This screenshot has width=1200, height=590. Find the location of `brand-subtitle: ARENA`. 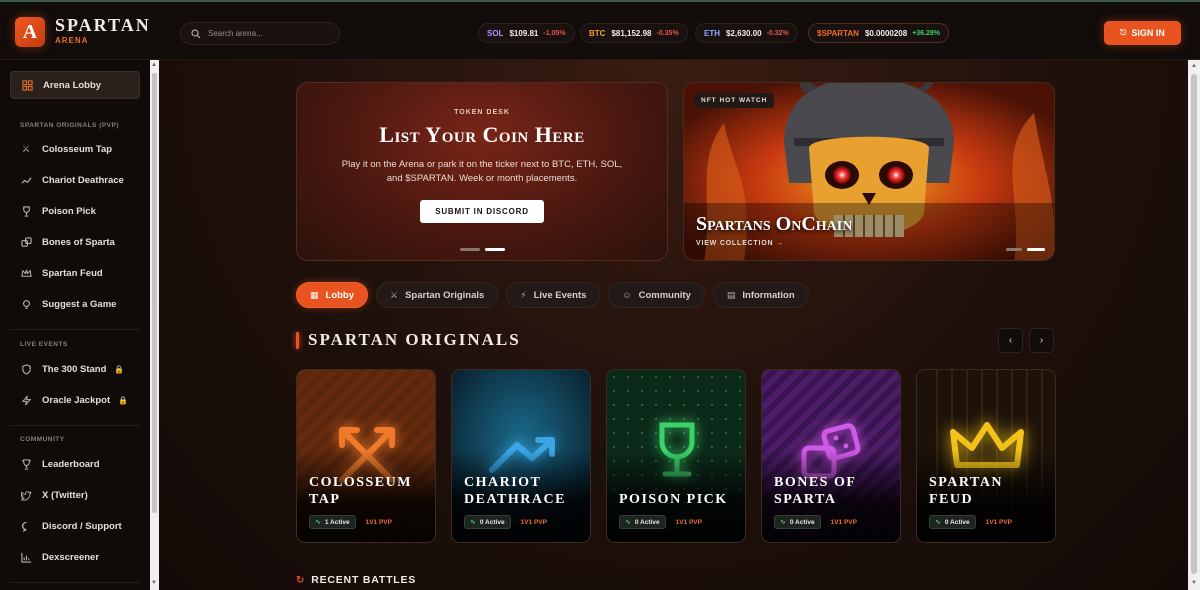

brand-subtitle: ARENA is located at coordinates (72, 40).